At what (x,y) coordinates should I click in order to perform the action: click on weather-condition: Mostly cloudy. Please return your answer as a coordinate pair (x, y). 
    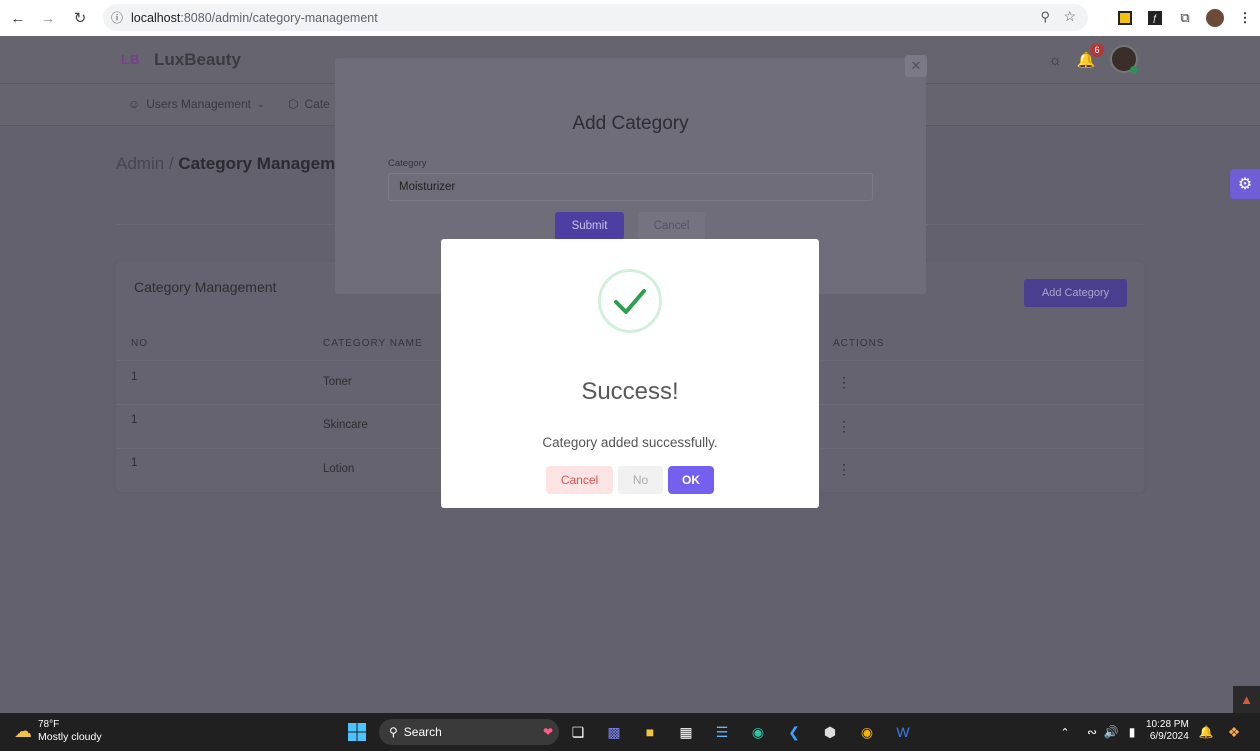
    Looking at the image, I should click on (70, 737).